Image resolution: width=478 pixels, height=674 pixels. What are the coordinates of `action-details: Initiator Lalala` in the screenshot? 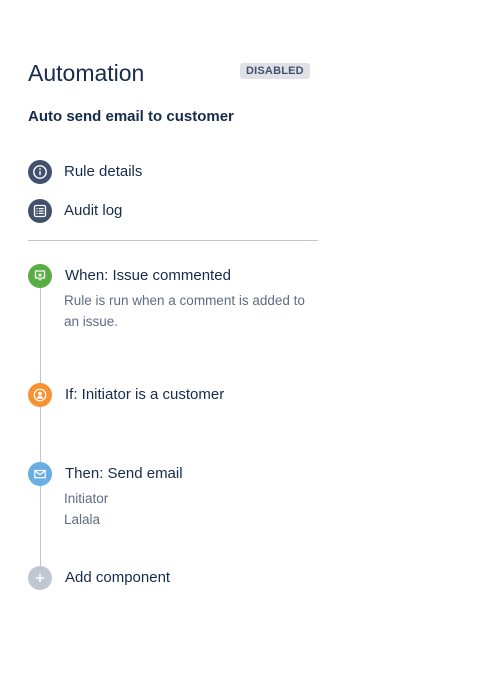 It's located at (191, 509).